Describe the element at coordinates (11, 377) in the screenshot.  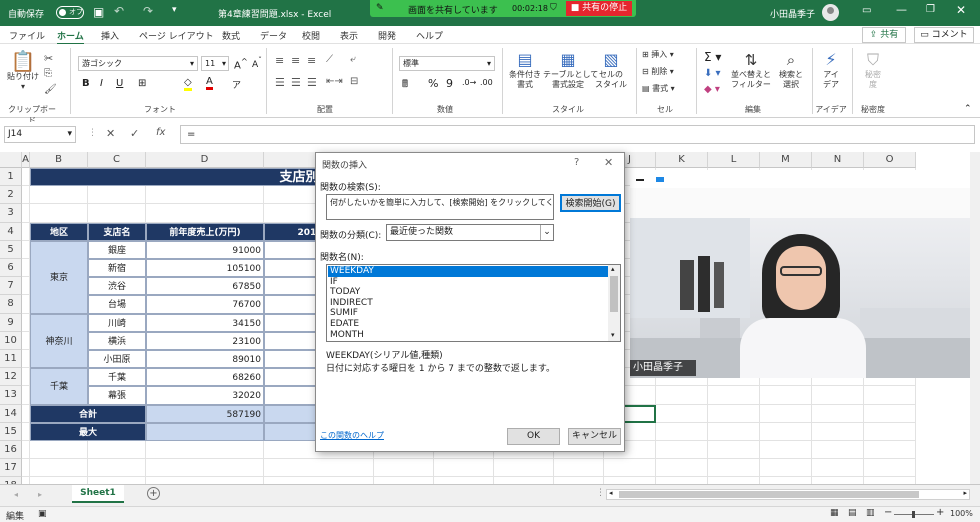
I see `row-header: 12` at that location.